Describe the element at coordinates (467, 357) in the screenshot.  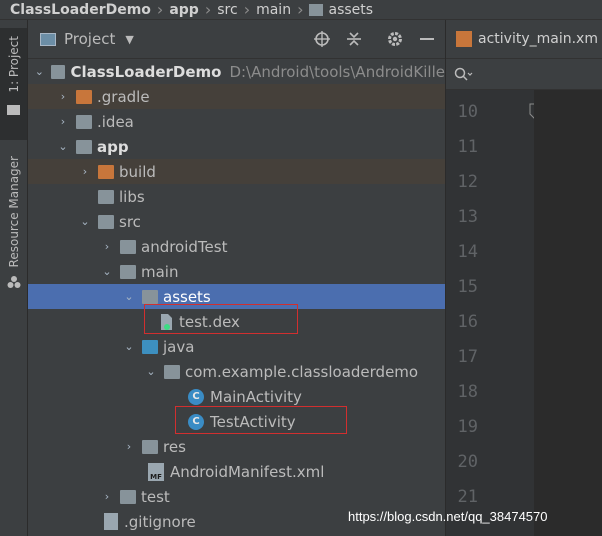
I see `line-number: 17` at that location.